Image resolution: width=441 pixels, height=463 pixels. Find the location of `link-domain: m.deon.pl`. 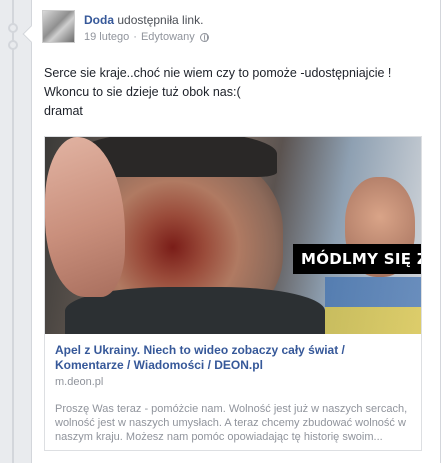

link-domain: m.deon.pl is located at coordinates (79, 382).